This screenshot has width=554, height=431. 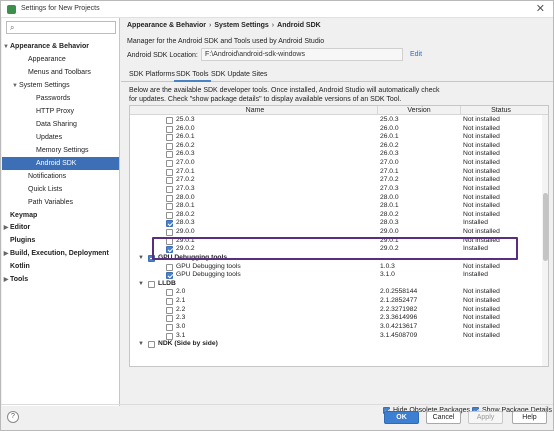 What do you see at coordinates (335, 137) in the screenshot?
I see `table-row: 26.0.1 26.0.1 Not installed` at bounding box center [335, 137].